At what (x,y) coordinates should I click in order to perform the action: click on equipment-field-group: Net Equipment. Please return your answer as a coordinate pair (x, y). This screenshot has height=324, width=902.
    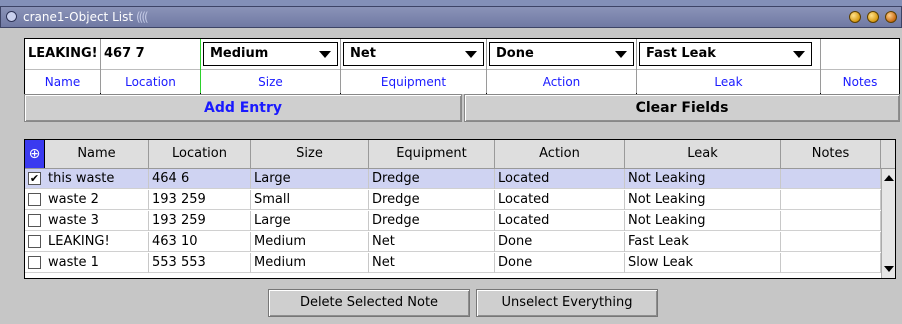
    Looking at the image, I should click on (414, 66).